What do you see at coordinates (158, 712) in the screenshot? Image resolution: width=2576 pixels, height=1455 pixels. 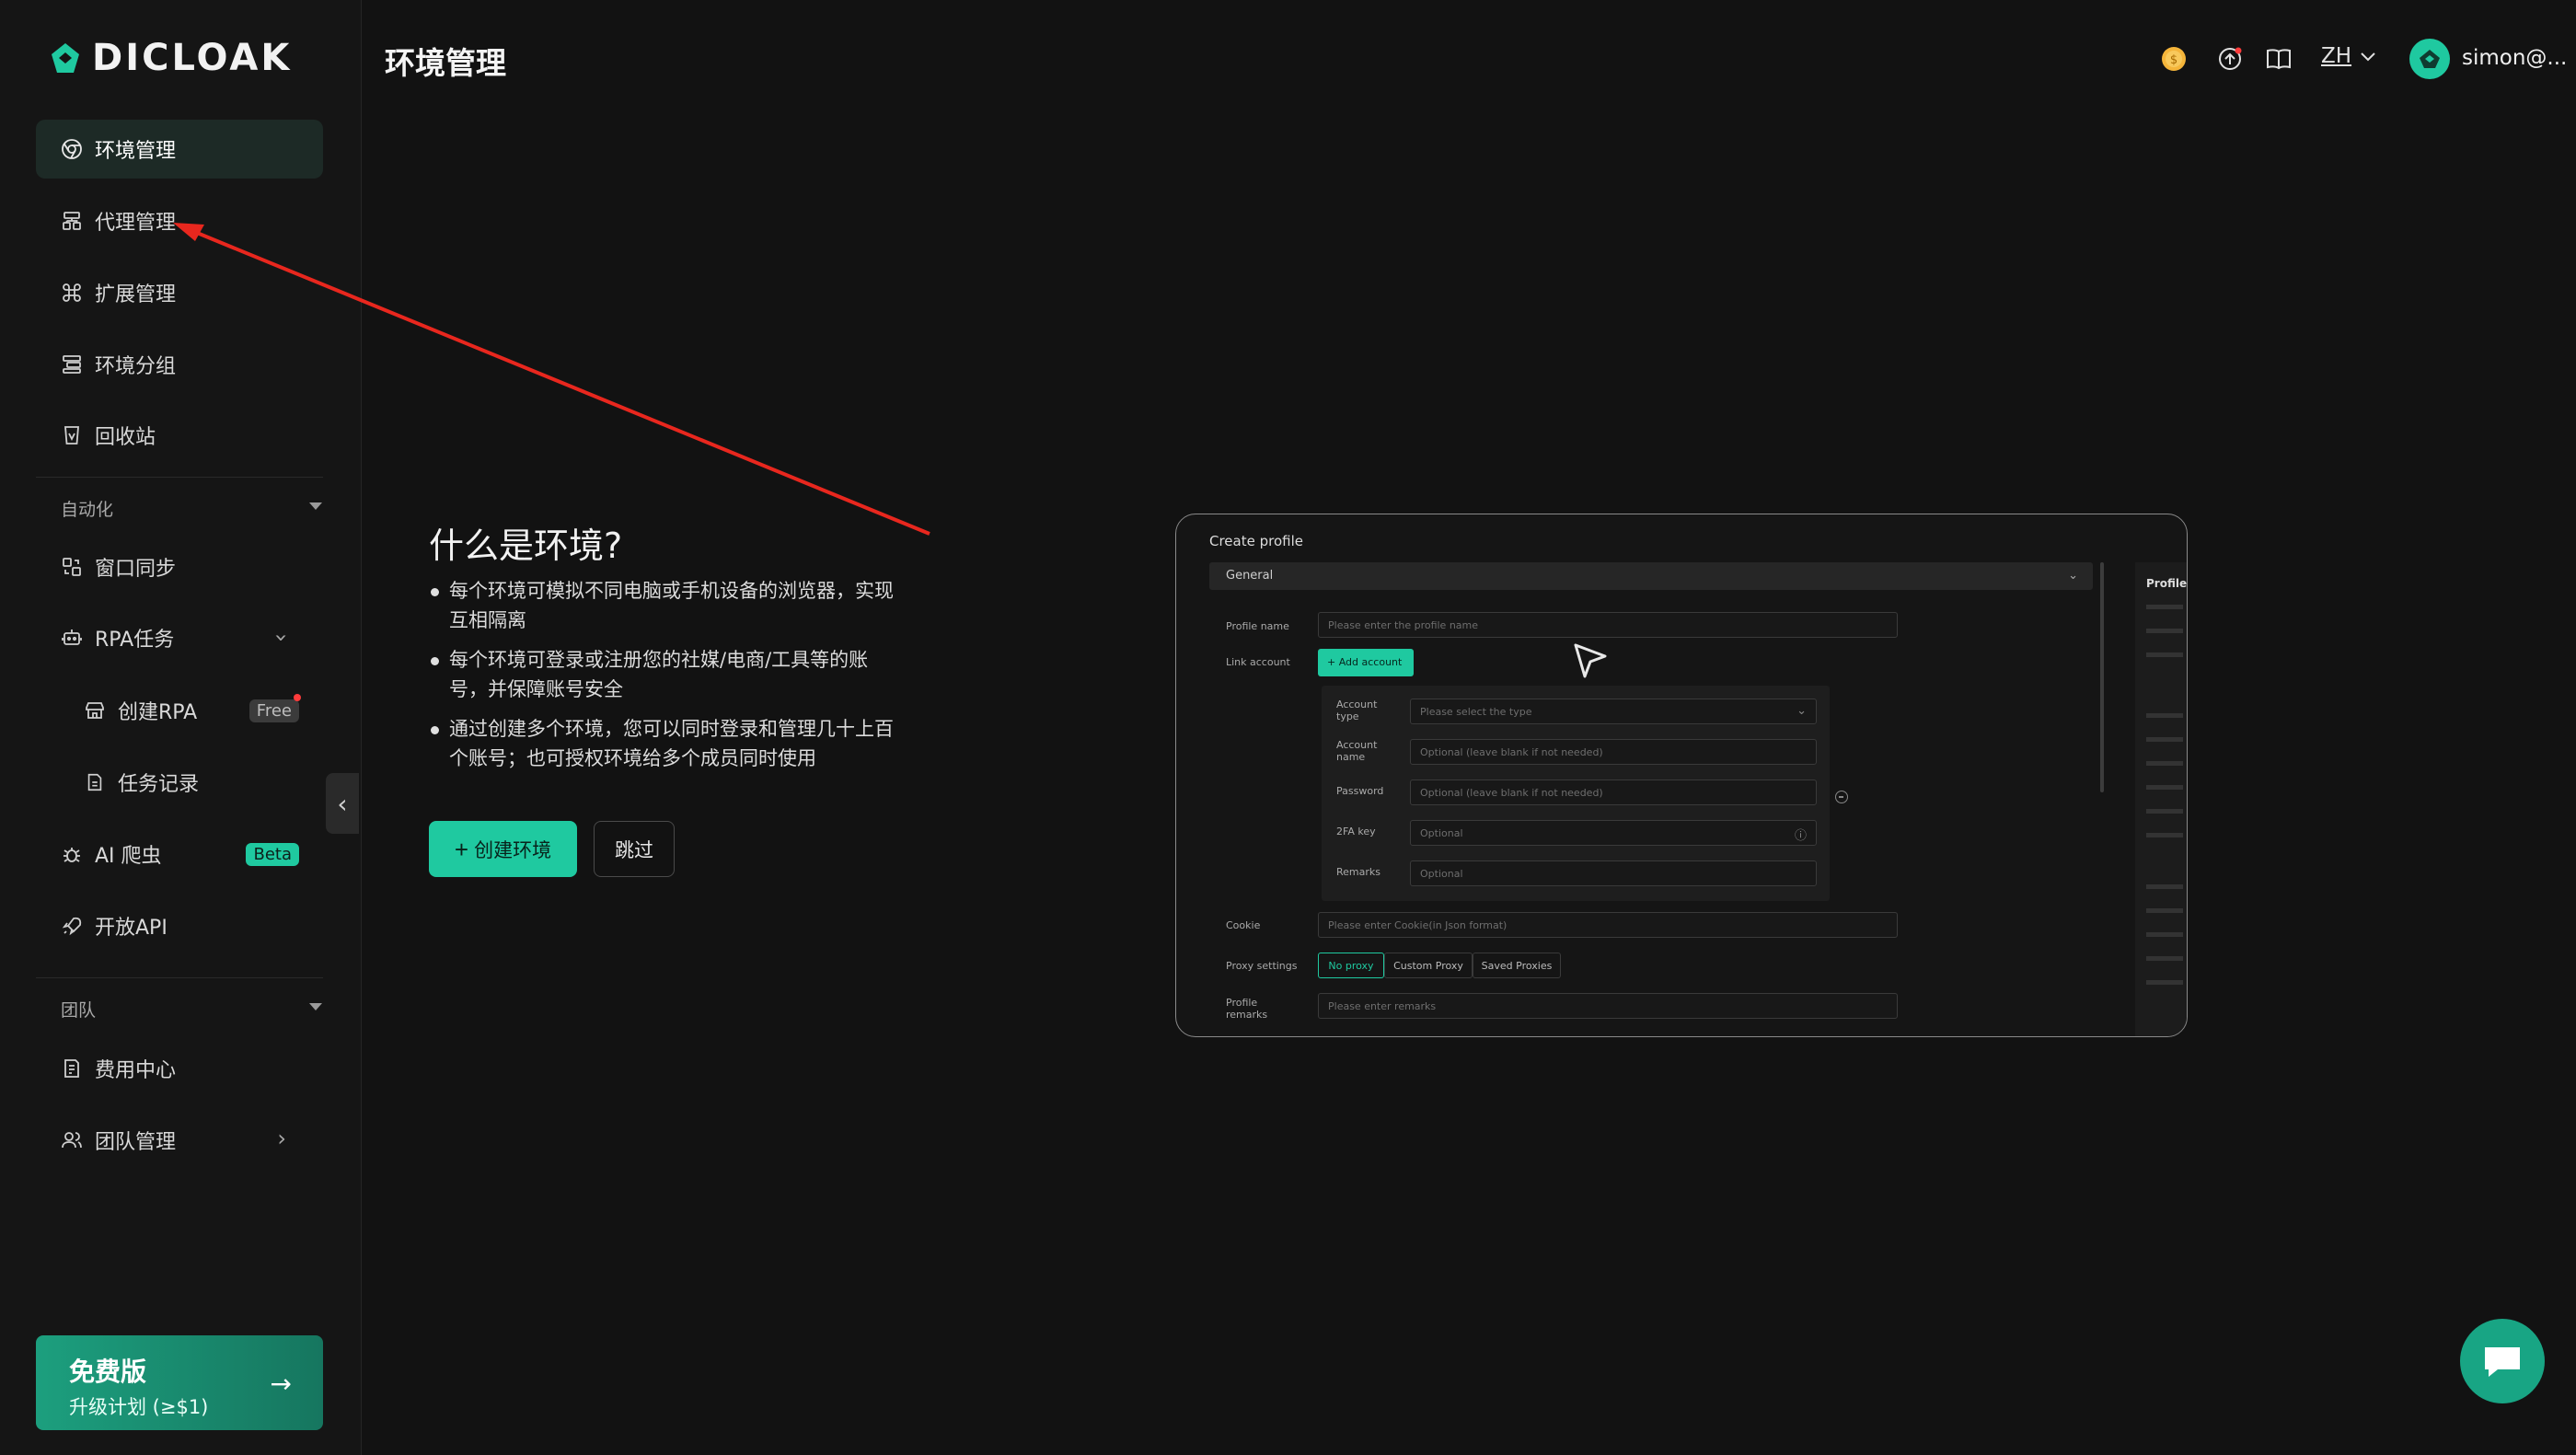 I see `sidebar-item-label: 创建RPA` at bounding box center [158, 712].